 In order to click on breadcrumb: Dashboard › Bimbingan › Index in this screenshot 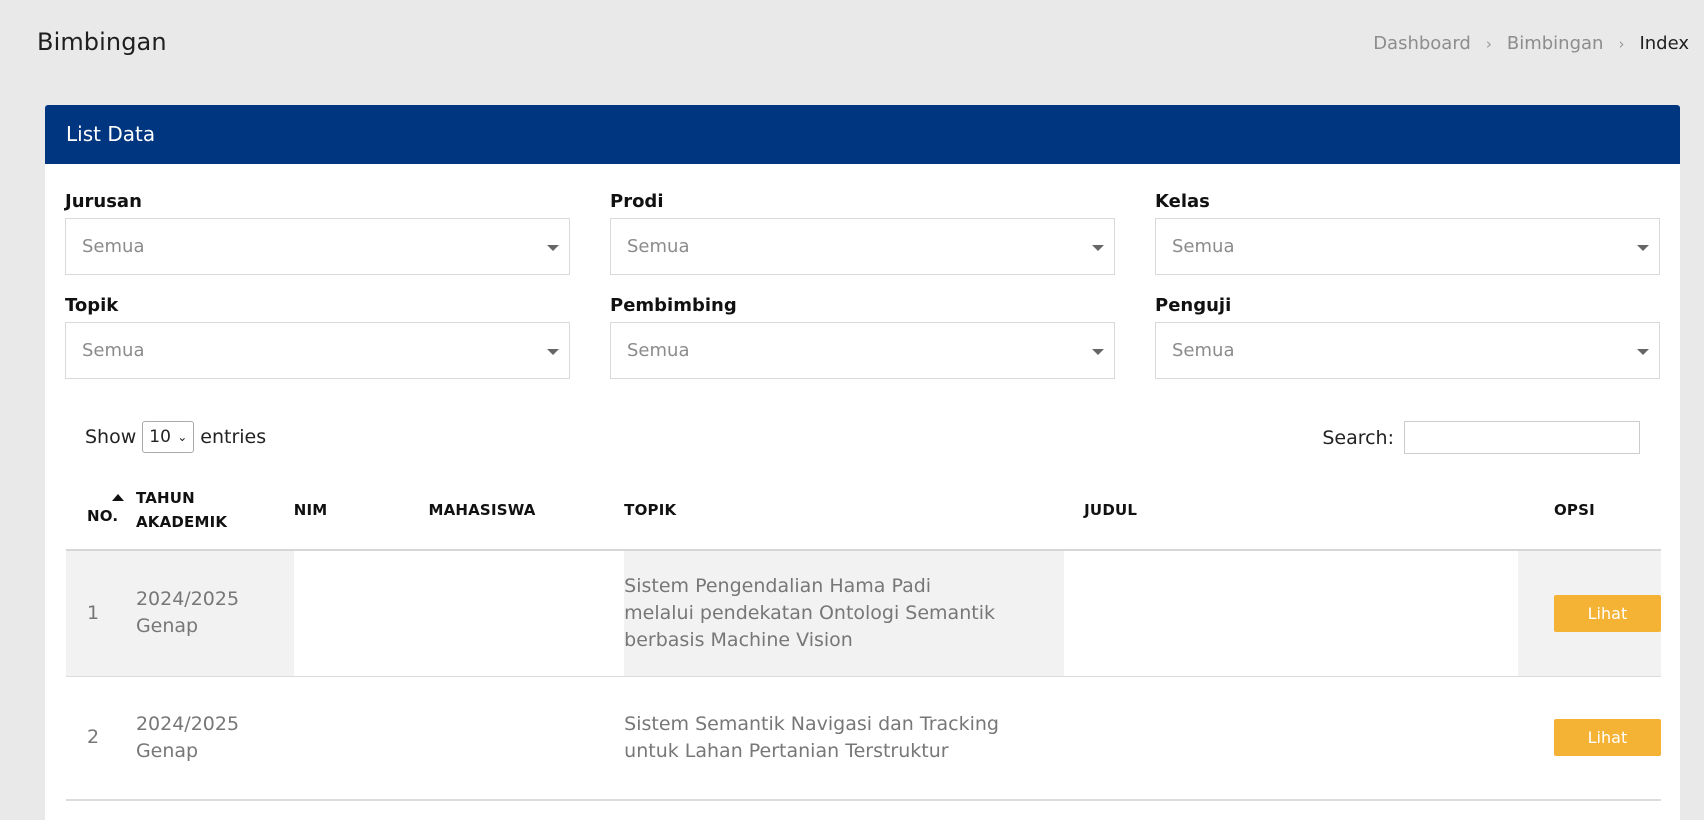, I will do `click(1531, 43)`.